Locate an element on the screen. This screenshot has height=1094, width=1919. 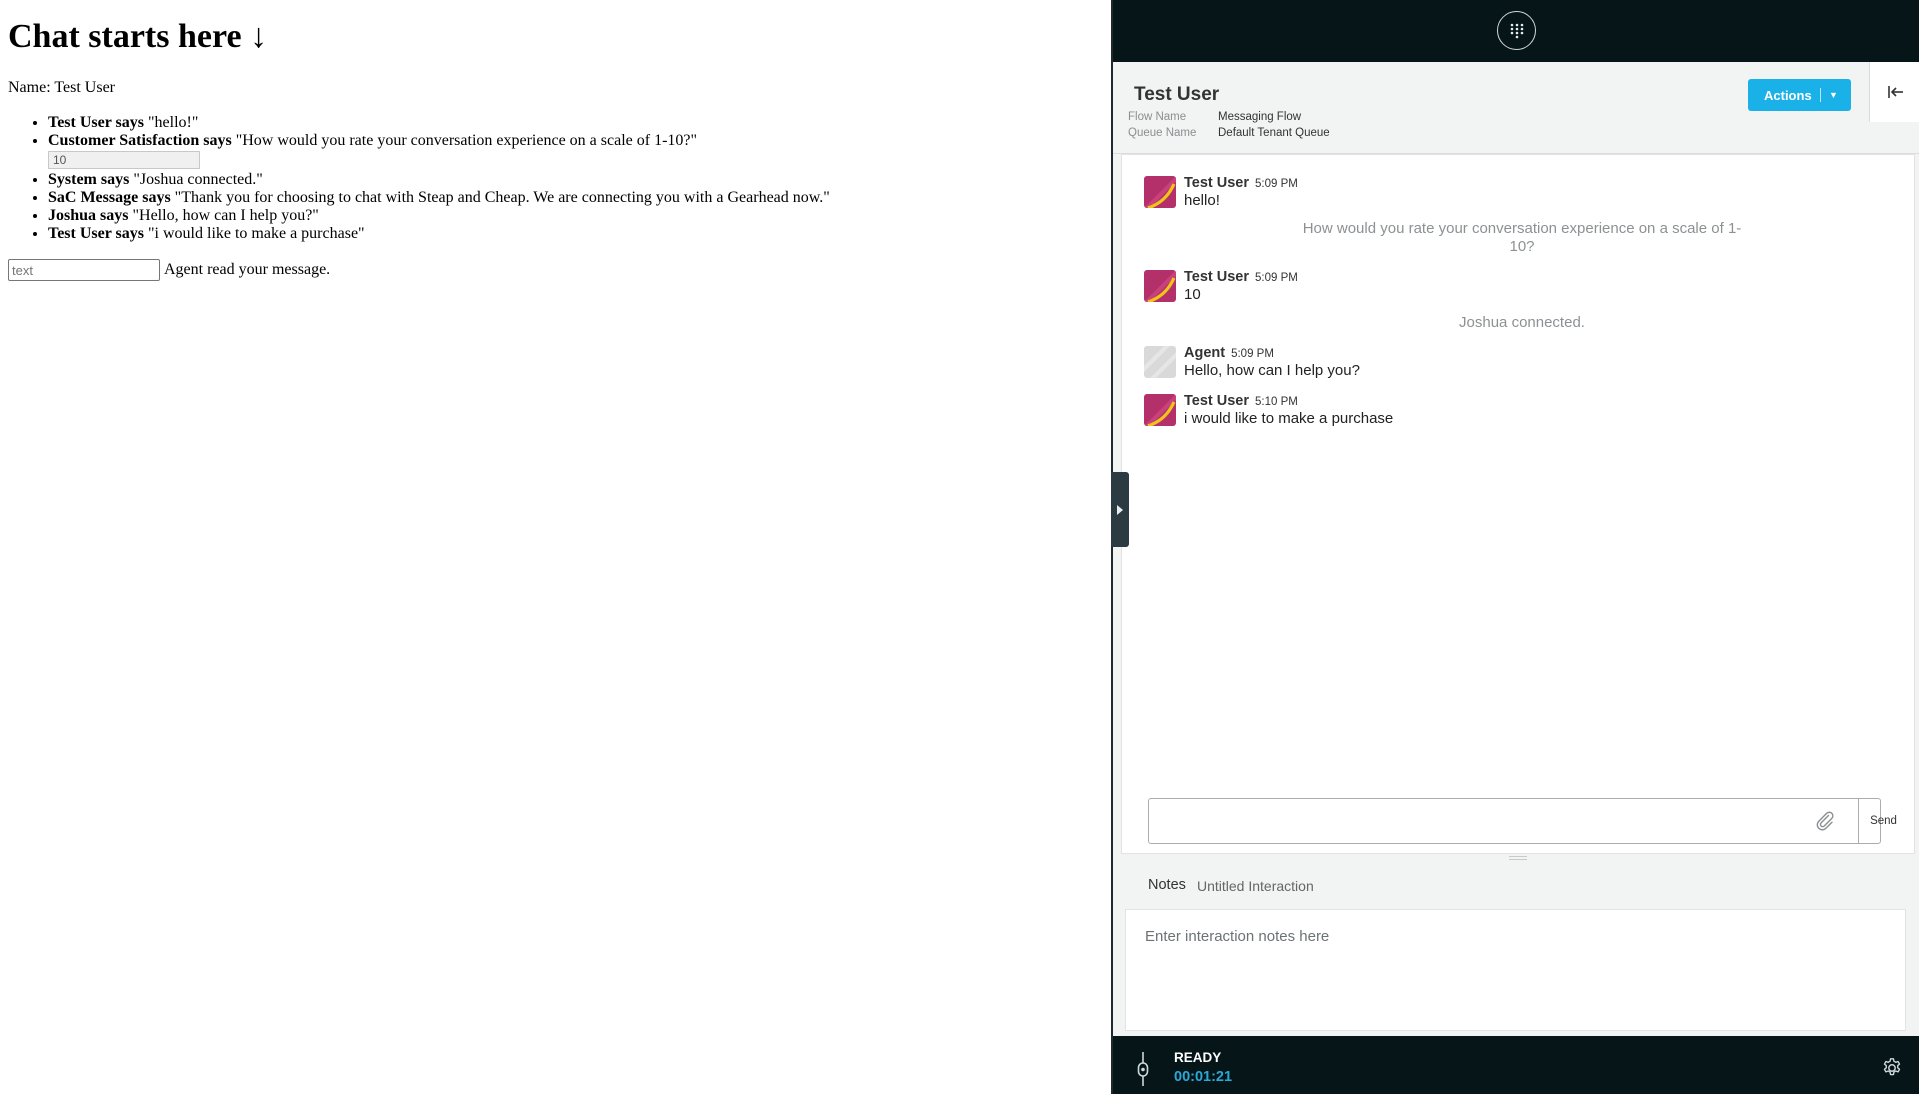
dialpad-button is located at coordinates (1516, 30).